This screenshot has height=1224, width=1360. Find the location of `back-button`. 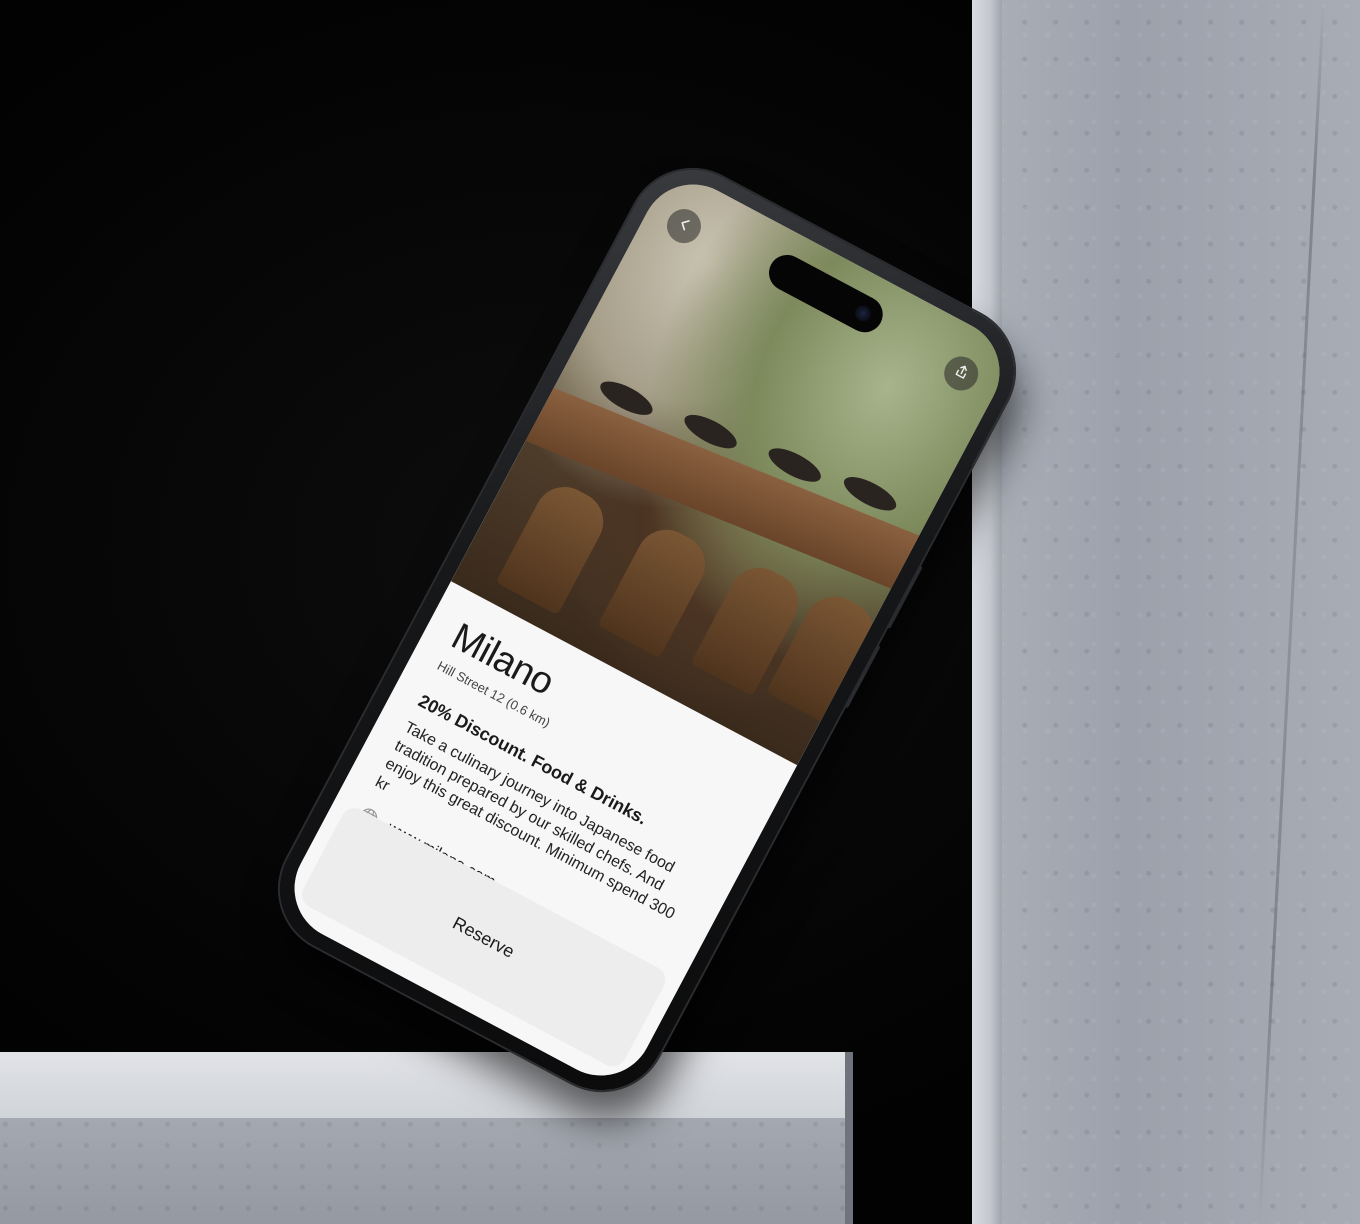

back-button is located at coordinates (683, 226).